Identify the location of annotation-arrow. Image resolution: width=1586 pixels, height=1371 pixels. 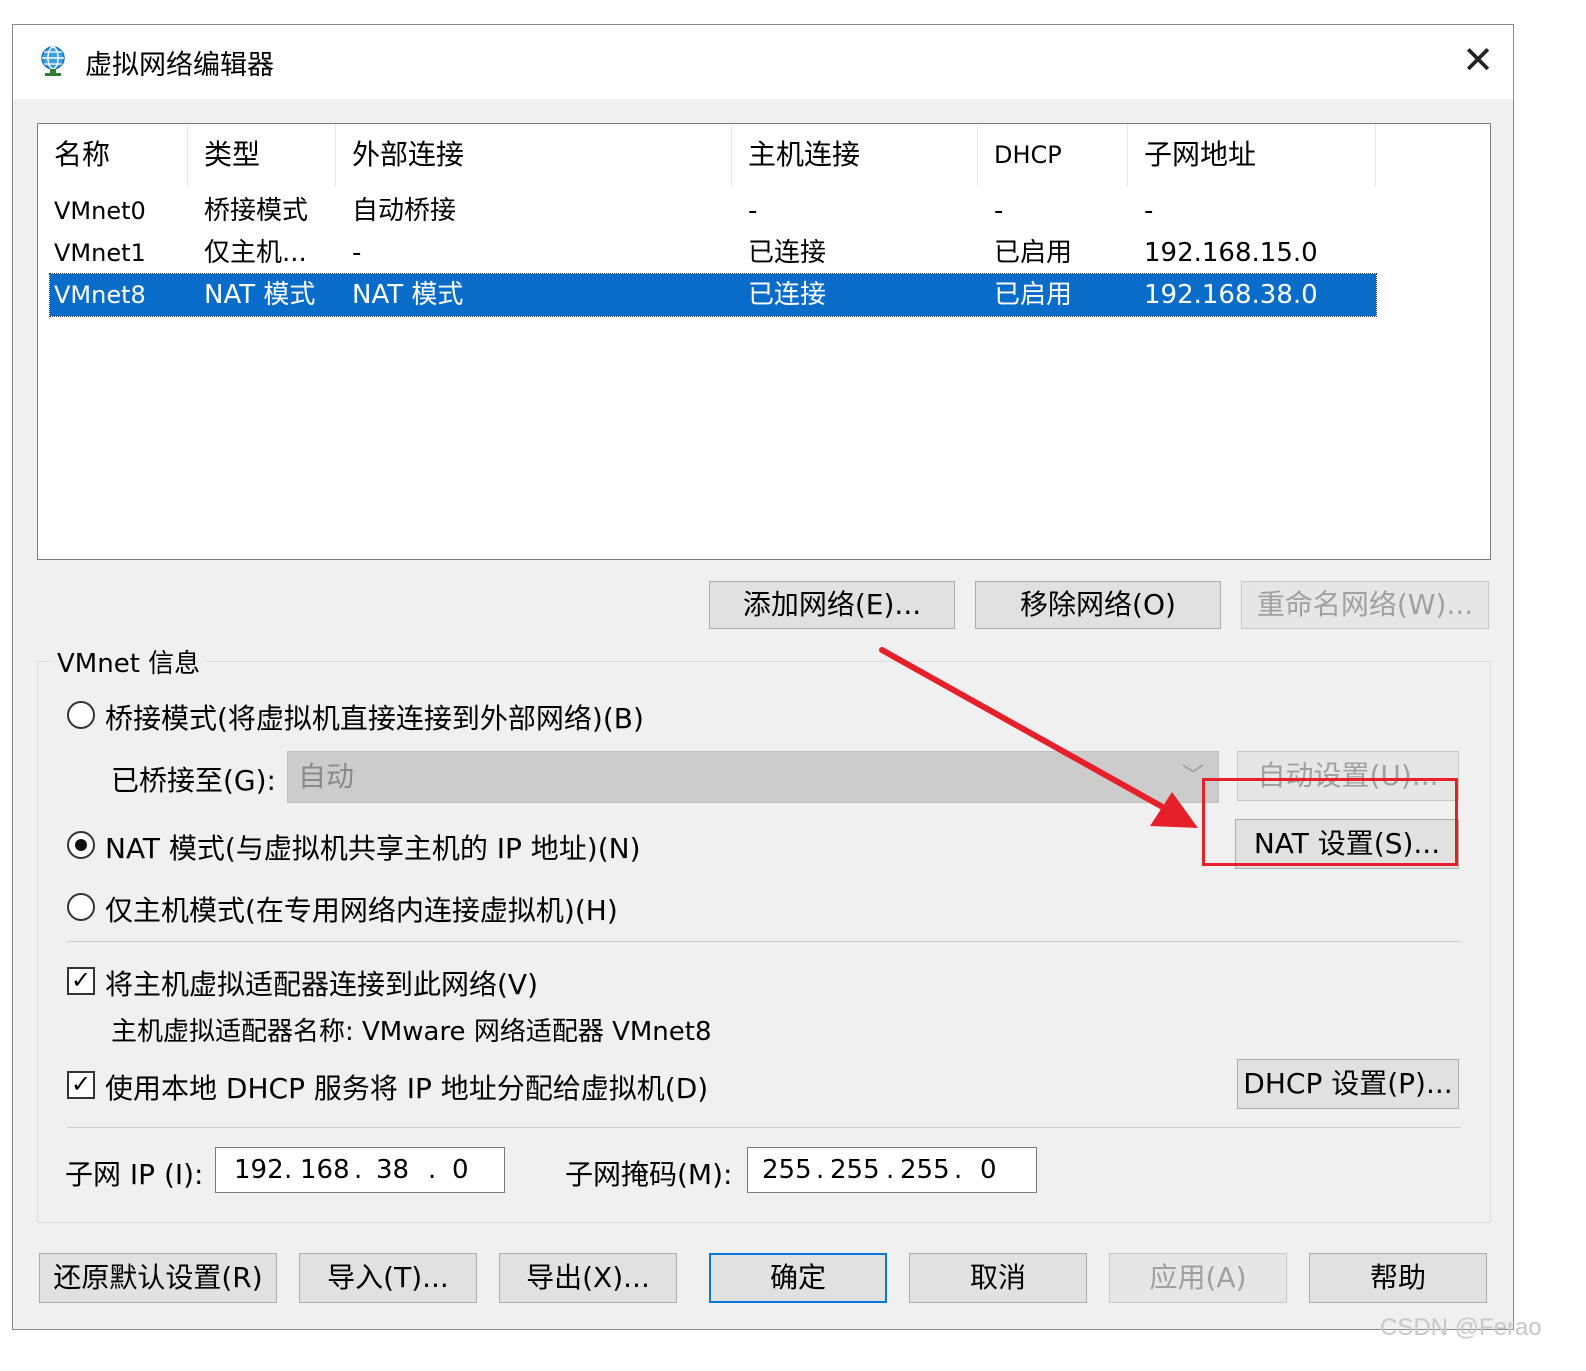
(1038, 737).